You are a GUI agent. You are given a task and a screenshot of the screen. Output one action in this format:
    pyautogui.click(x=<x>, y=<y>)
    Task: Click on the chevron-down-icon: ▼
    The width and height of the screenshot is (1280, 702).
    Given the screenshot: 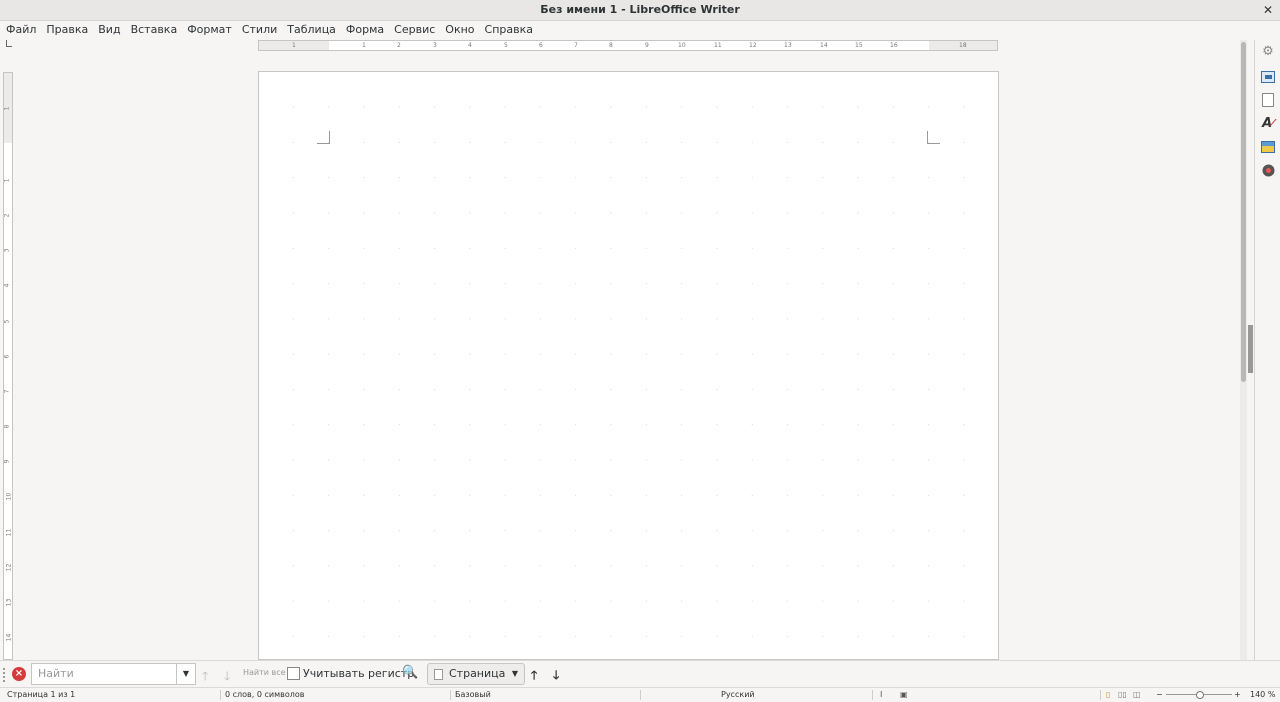 What is the action you would take?
    pyautogui.click(x=514, y=673)
    